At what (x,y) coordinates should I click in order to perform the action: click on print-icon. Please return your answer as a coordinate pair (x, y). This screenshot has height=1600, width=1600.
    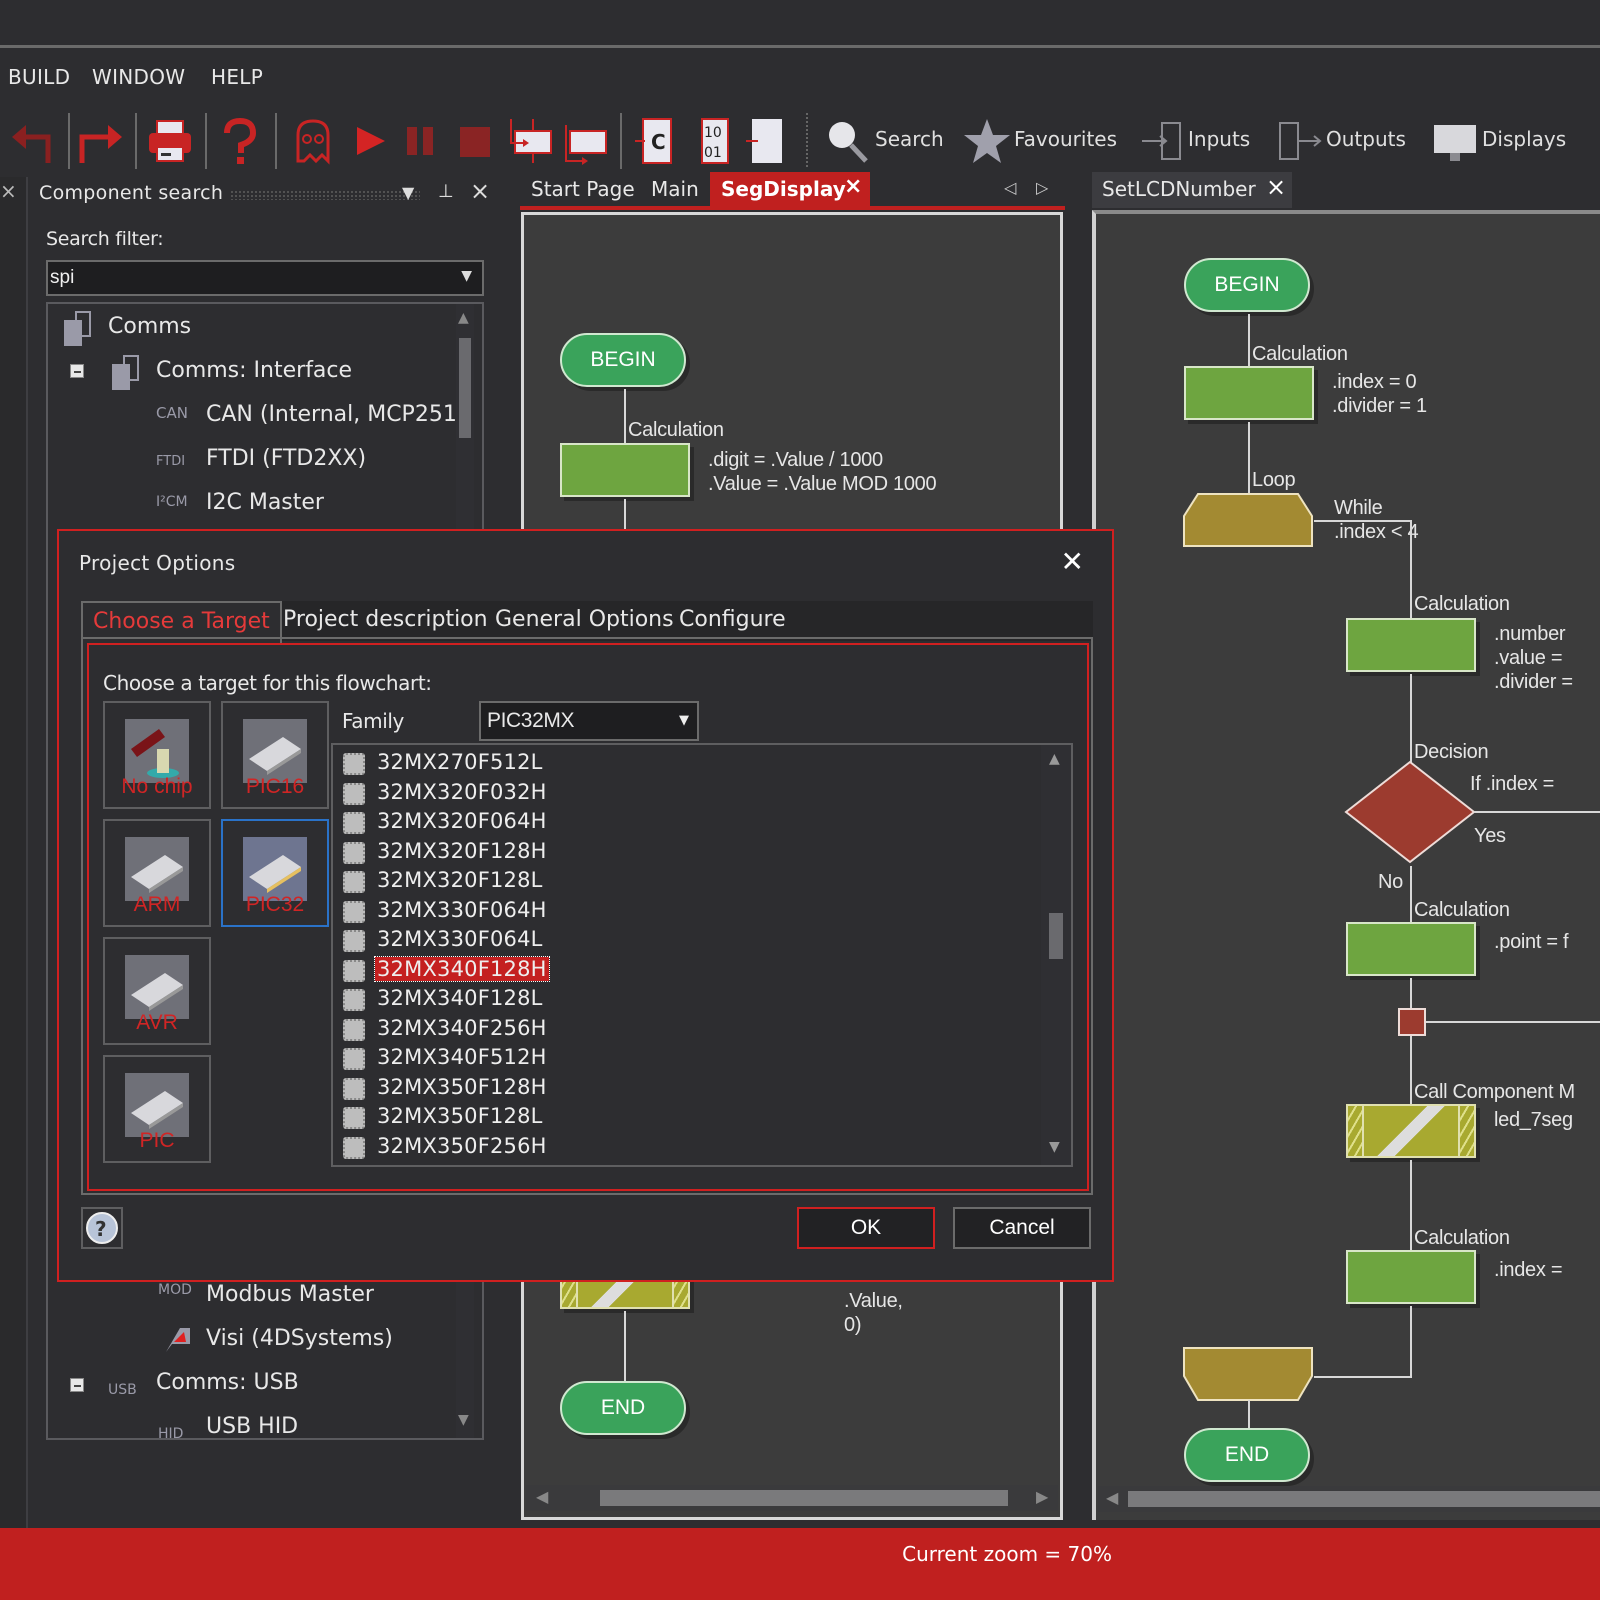
    Looking at the image, I should click on (170, 141).